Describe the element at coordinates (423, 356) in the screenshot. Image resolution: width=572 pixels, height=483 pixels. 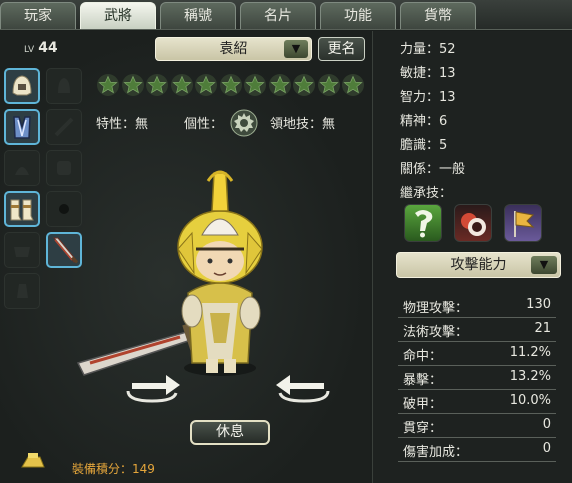
I see `stat-name: 命中：` at that location.